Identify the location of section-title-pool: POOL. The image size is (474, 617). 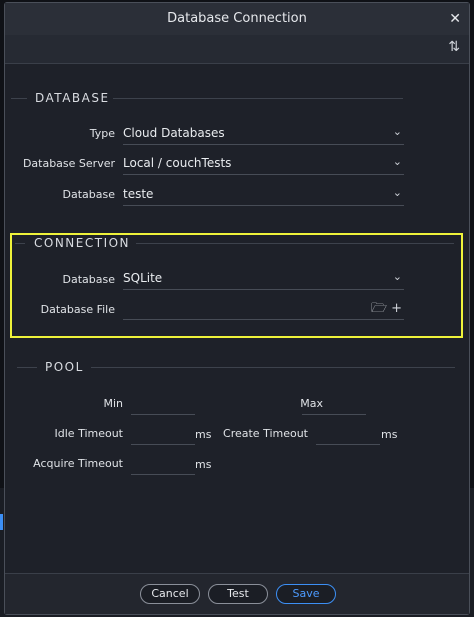
(64, 367).